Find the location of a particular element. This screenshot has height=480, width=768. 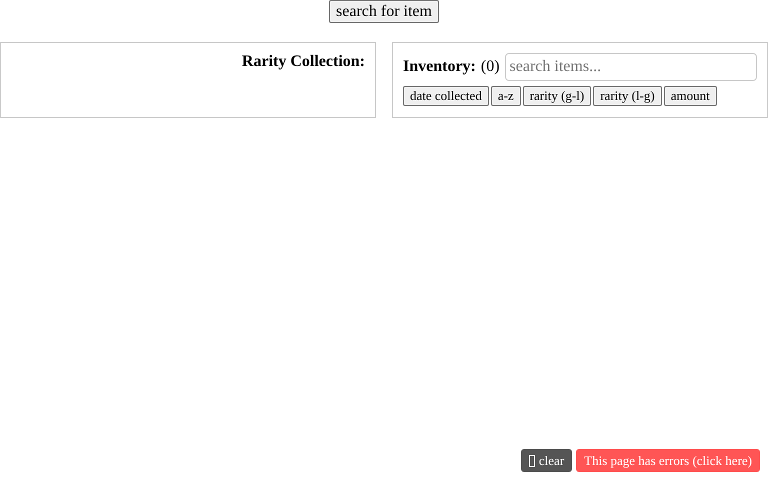

clear-button: clear is located at coordinates (546, 460).